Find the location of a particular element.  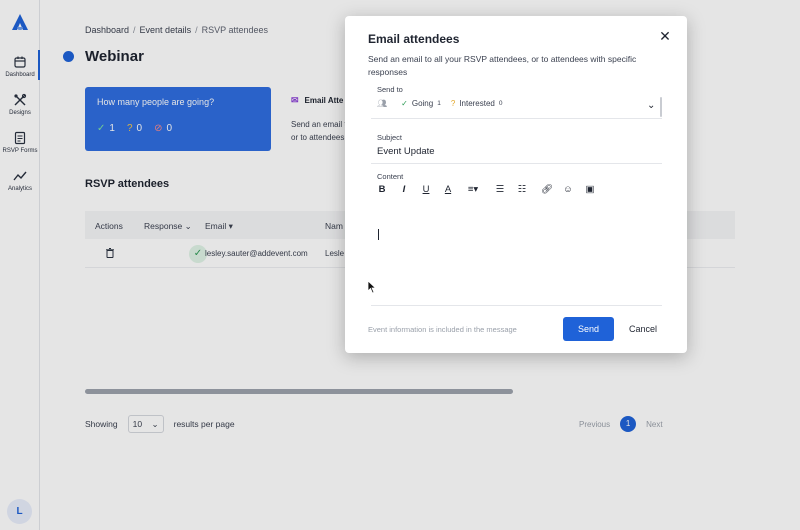

send-button: Send is located at coordinates (588, 329).